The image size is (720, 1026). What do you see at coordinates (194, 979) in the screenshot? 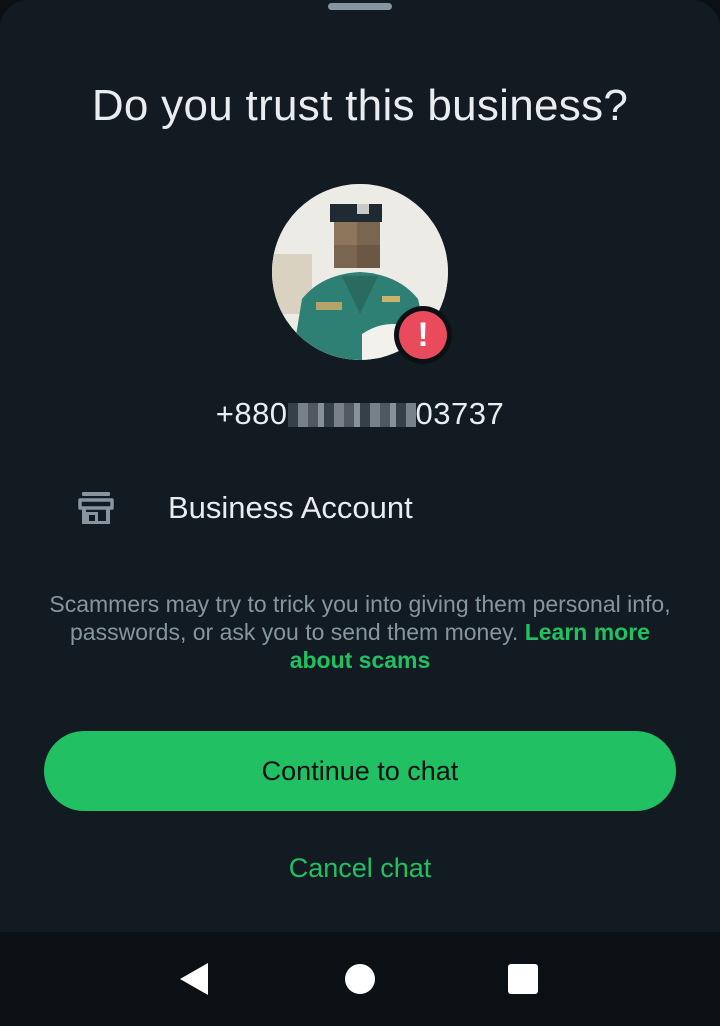
I see `back-icon` at bounding box center [194, 979].